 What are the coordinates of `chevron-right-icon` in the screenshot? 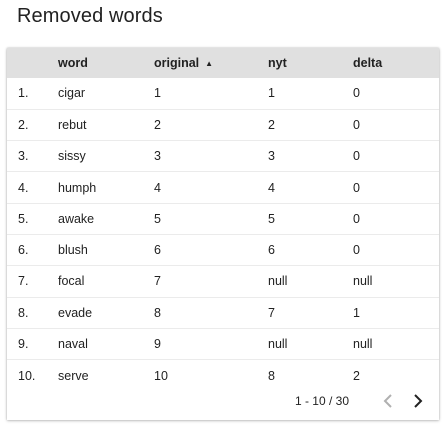 It's located at (418, 401).